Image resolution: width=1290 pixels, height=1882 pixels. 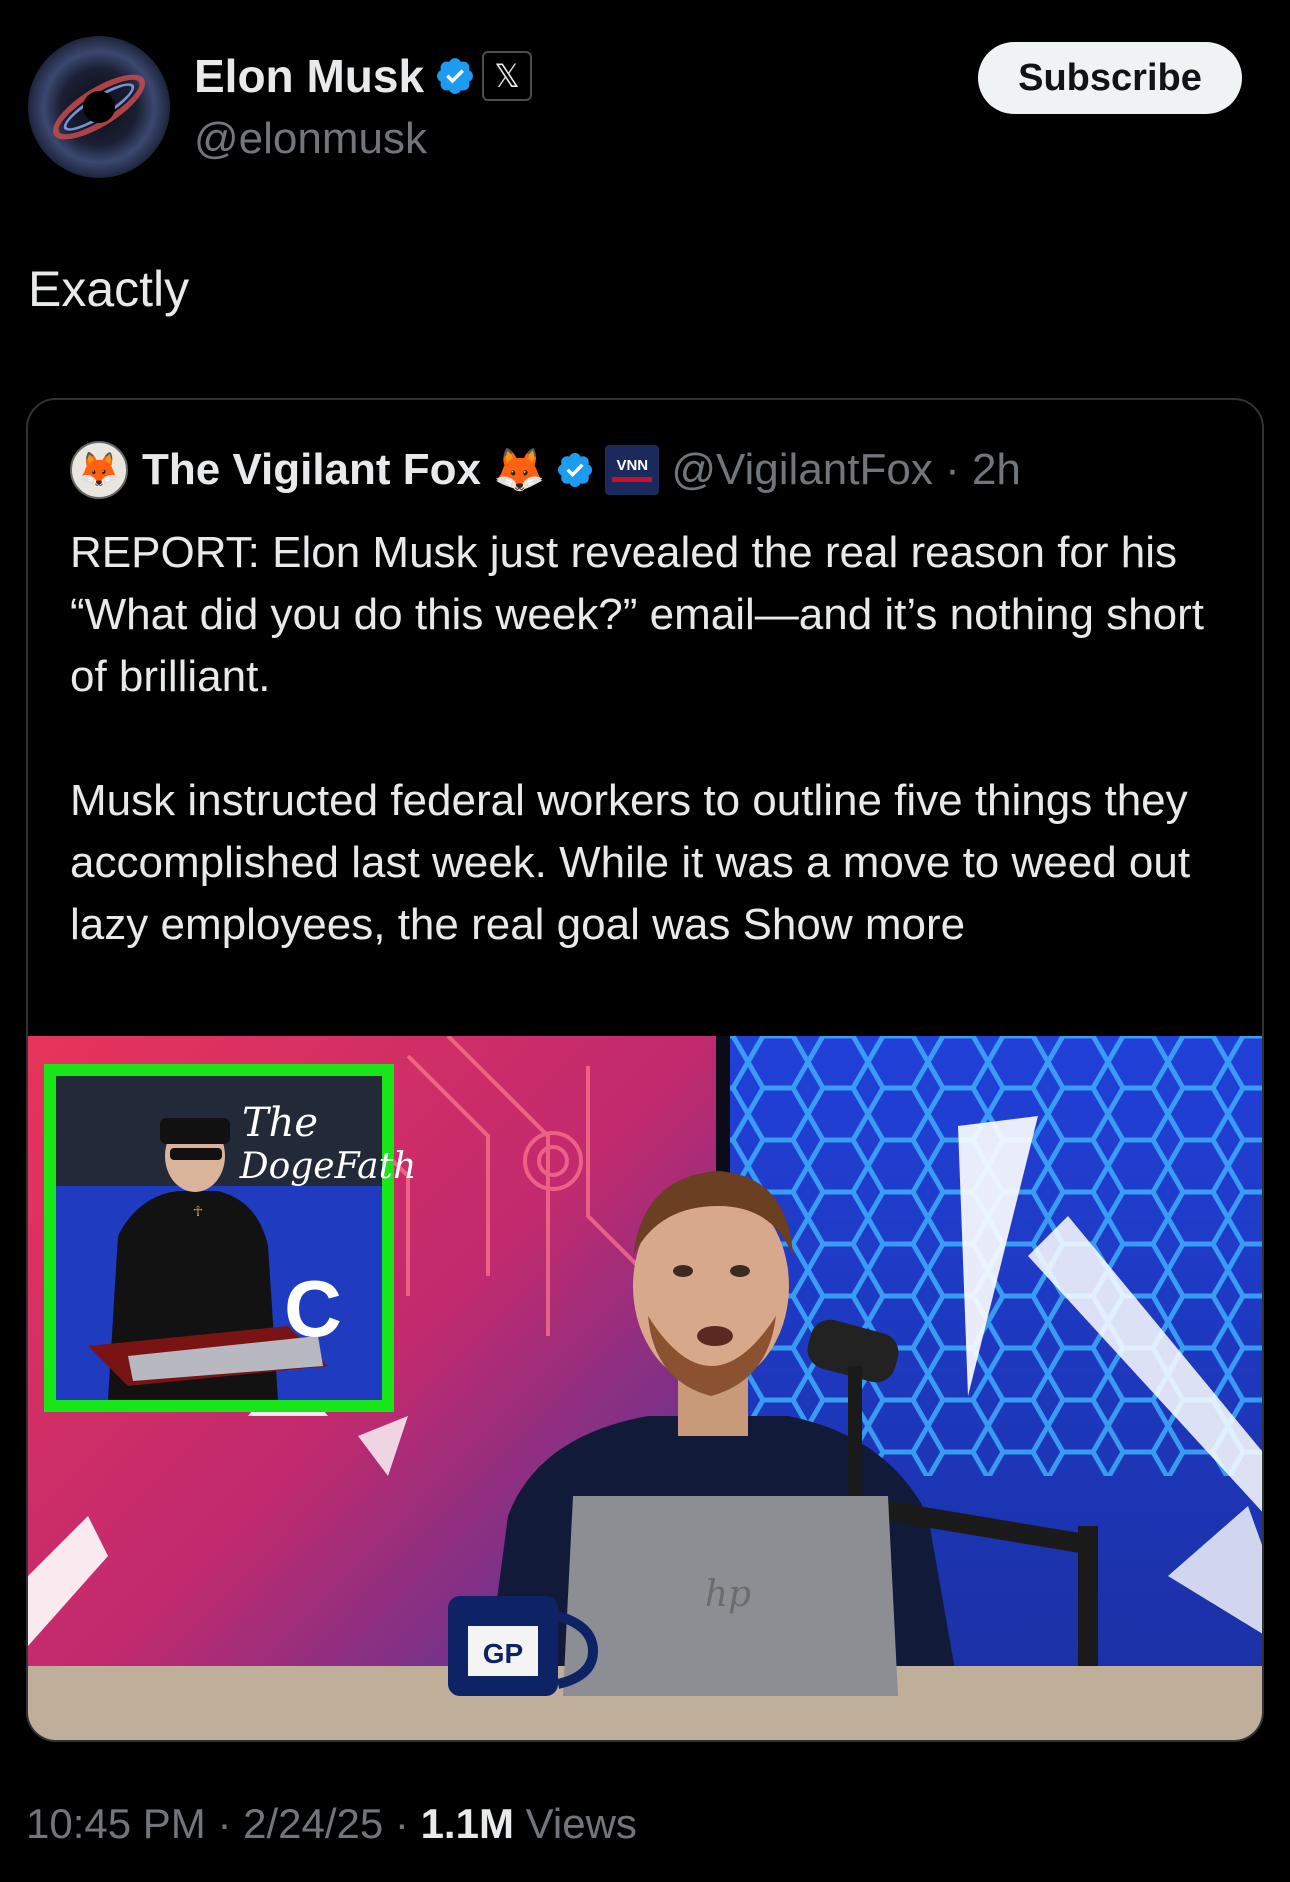 I want to click on svg-text: hp, so click(x=728, y=1594).